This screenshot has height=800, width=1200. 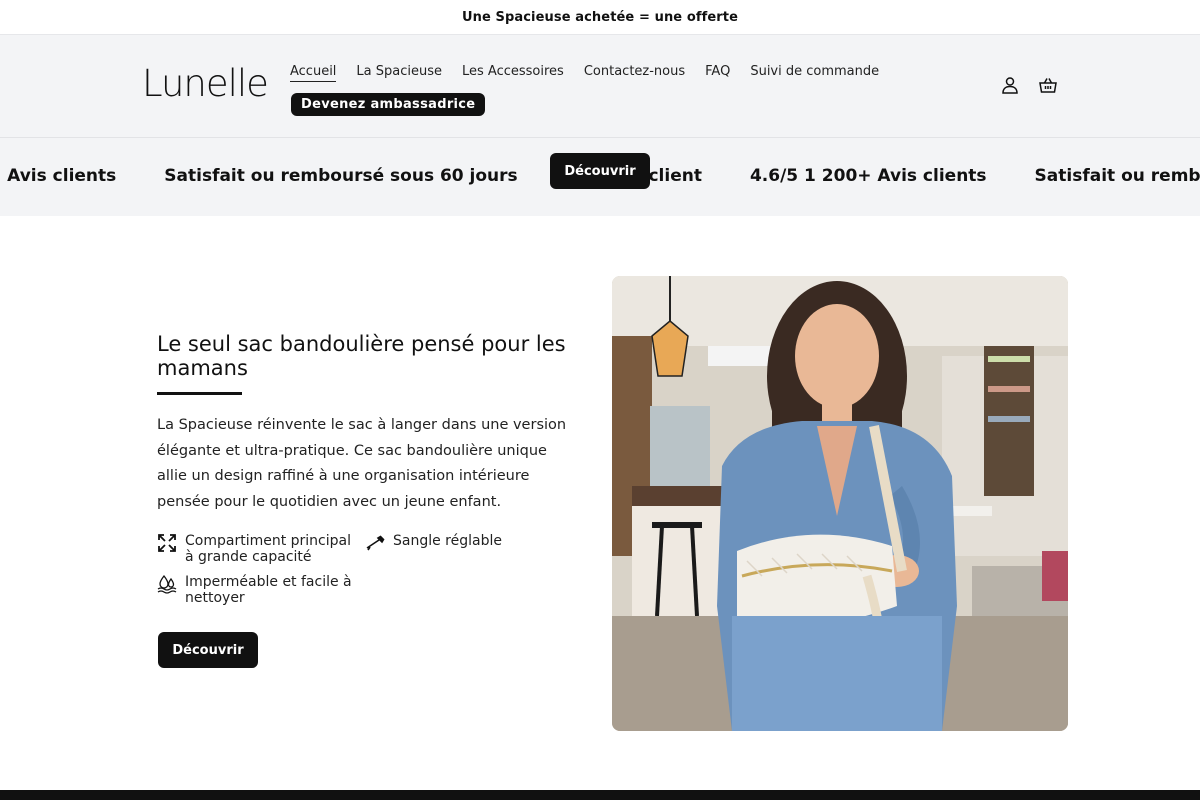 What do you see at coordinates (1048, 85) in the screenshot?
I see `cart-icon` at bounding box center [1048, 85].